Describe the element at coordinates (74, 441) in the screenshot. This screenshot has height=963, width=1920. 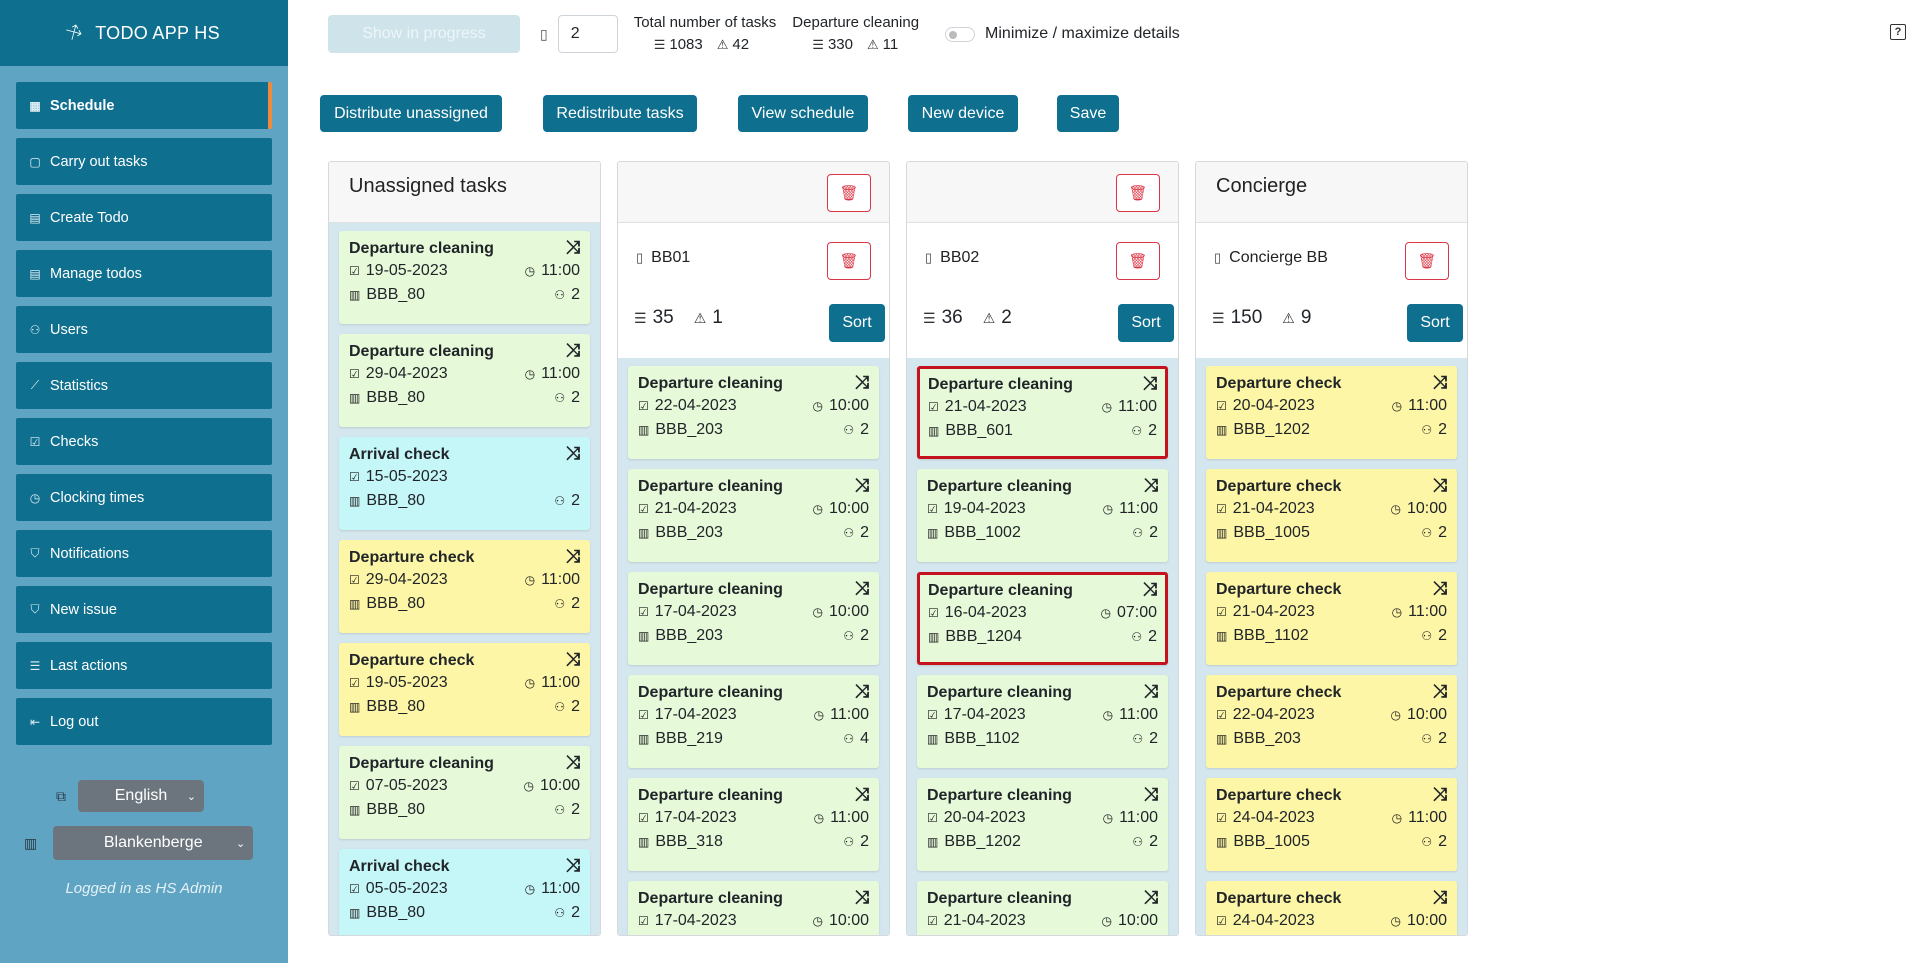
I see `sidebar-item-label: Checks` at that location.